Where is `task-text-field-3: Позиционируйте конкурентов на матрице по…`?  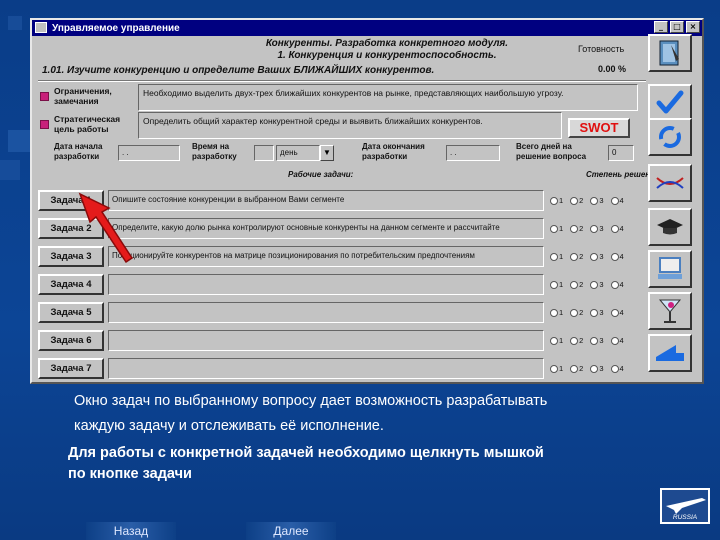
task-text-field-3: Позиционируйте конкурентов на матрице по… is located at coordinates (326, 256).